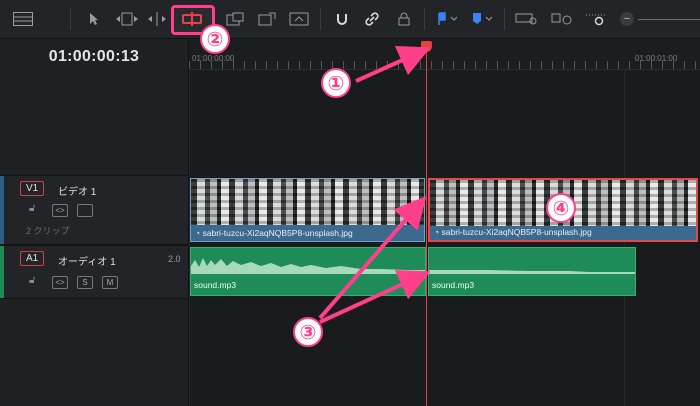  I want to click on video-clip-left-name: ◔ sabri-tuzcu-Xi2aqNQB5P8-unsplash.jpg, so click(274, 233).